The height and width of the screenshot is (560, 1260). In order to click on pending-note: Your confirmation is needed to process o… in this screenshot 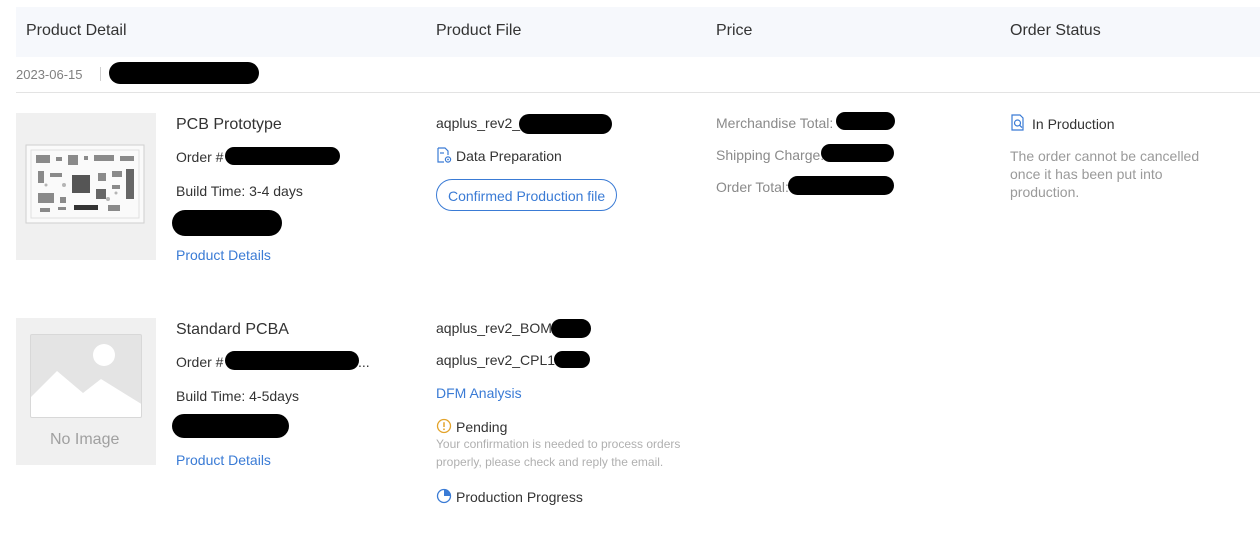, I will do `click(558, 453)`.